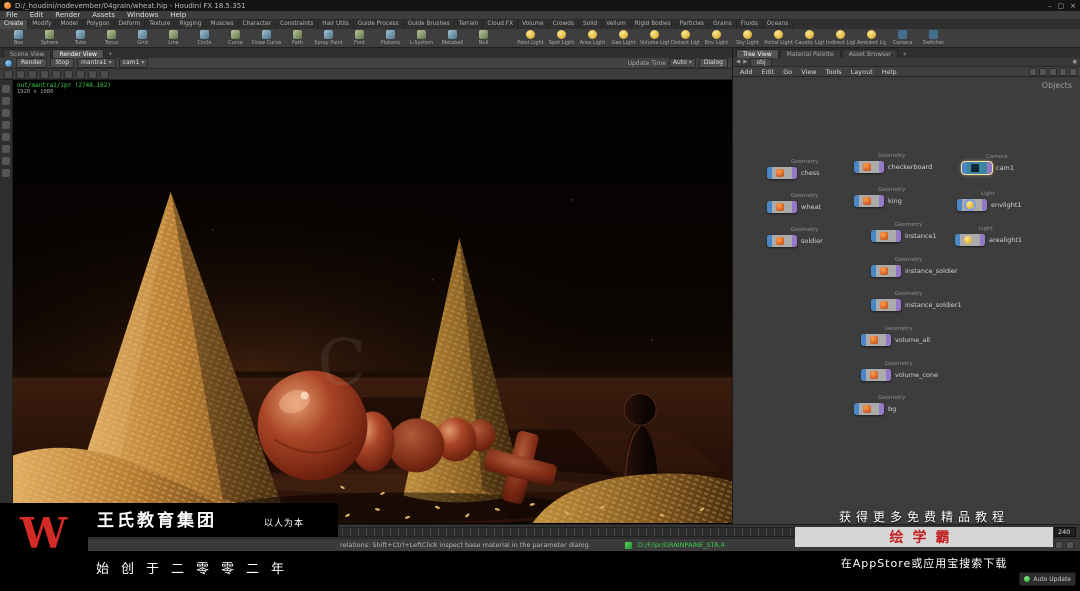  I want to click on home-view-icon, so click(8, 74).